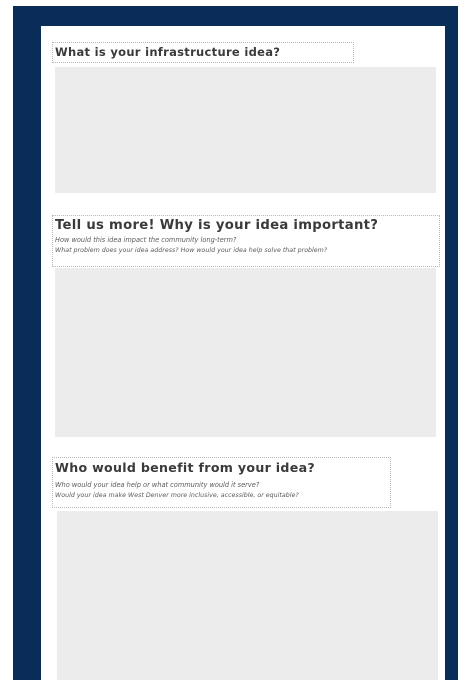 This screenshot has width=462, height=680. What do you see at coordinates (235, 16) in the screenshot?
I see `navy-border-top` at bounding box center [235, 16].